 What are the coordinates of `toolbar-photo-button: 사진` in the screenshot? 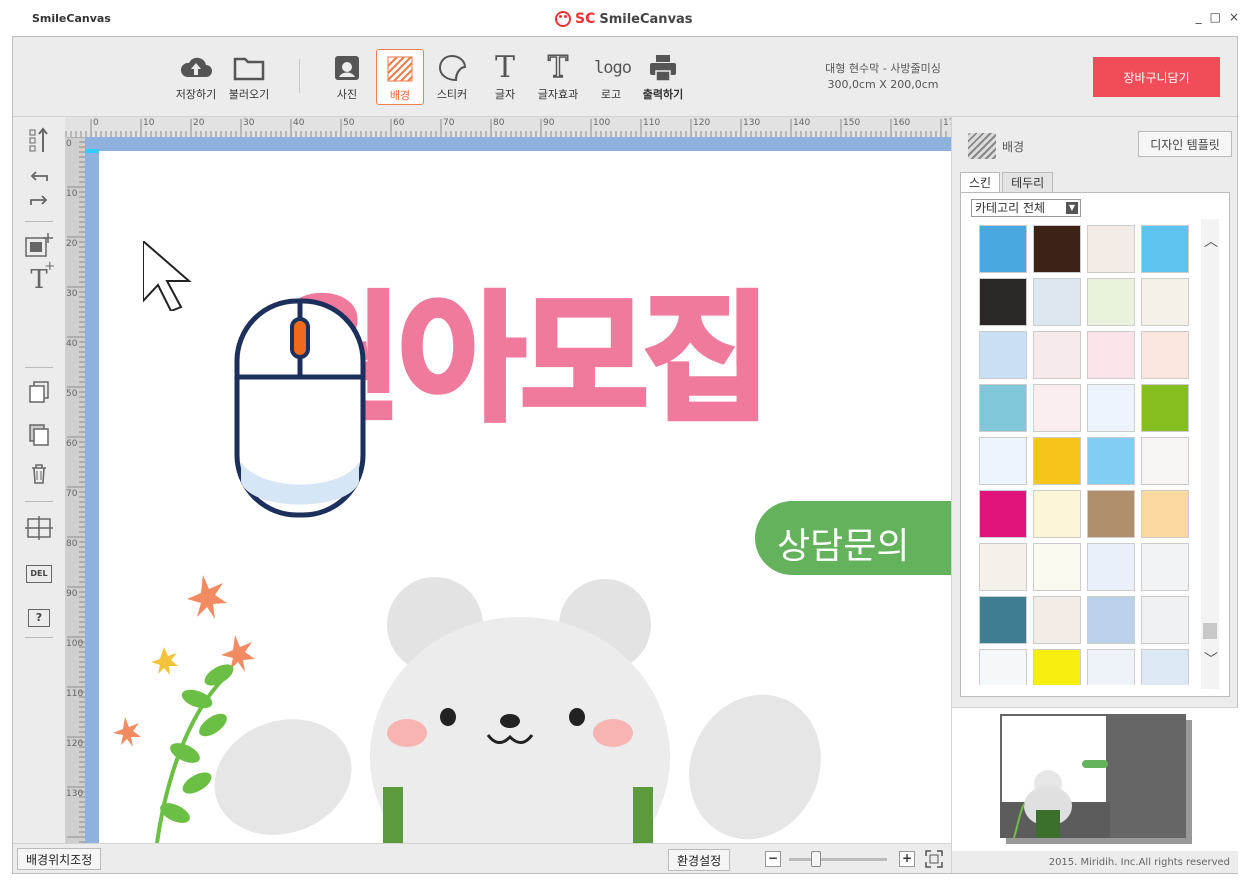 It's located at (347, 77).